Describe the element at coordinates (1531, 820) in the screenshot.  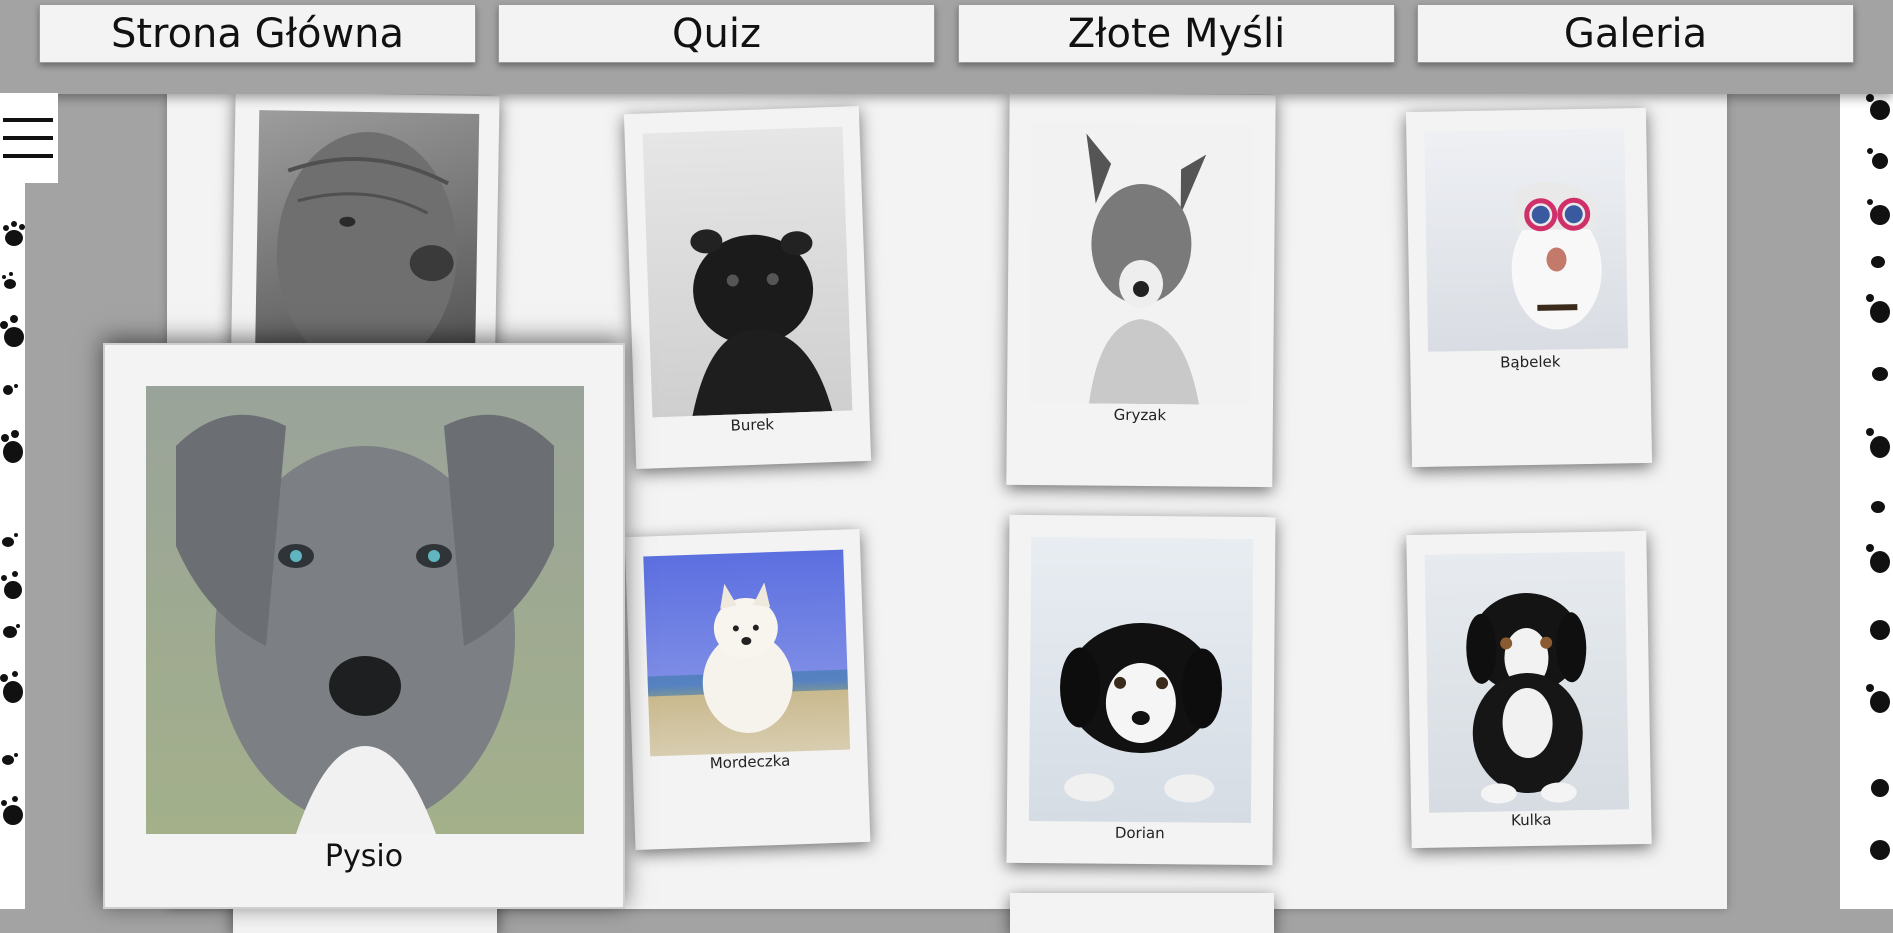
I see `card-caption: Kulka` at that location.